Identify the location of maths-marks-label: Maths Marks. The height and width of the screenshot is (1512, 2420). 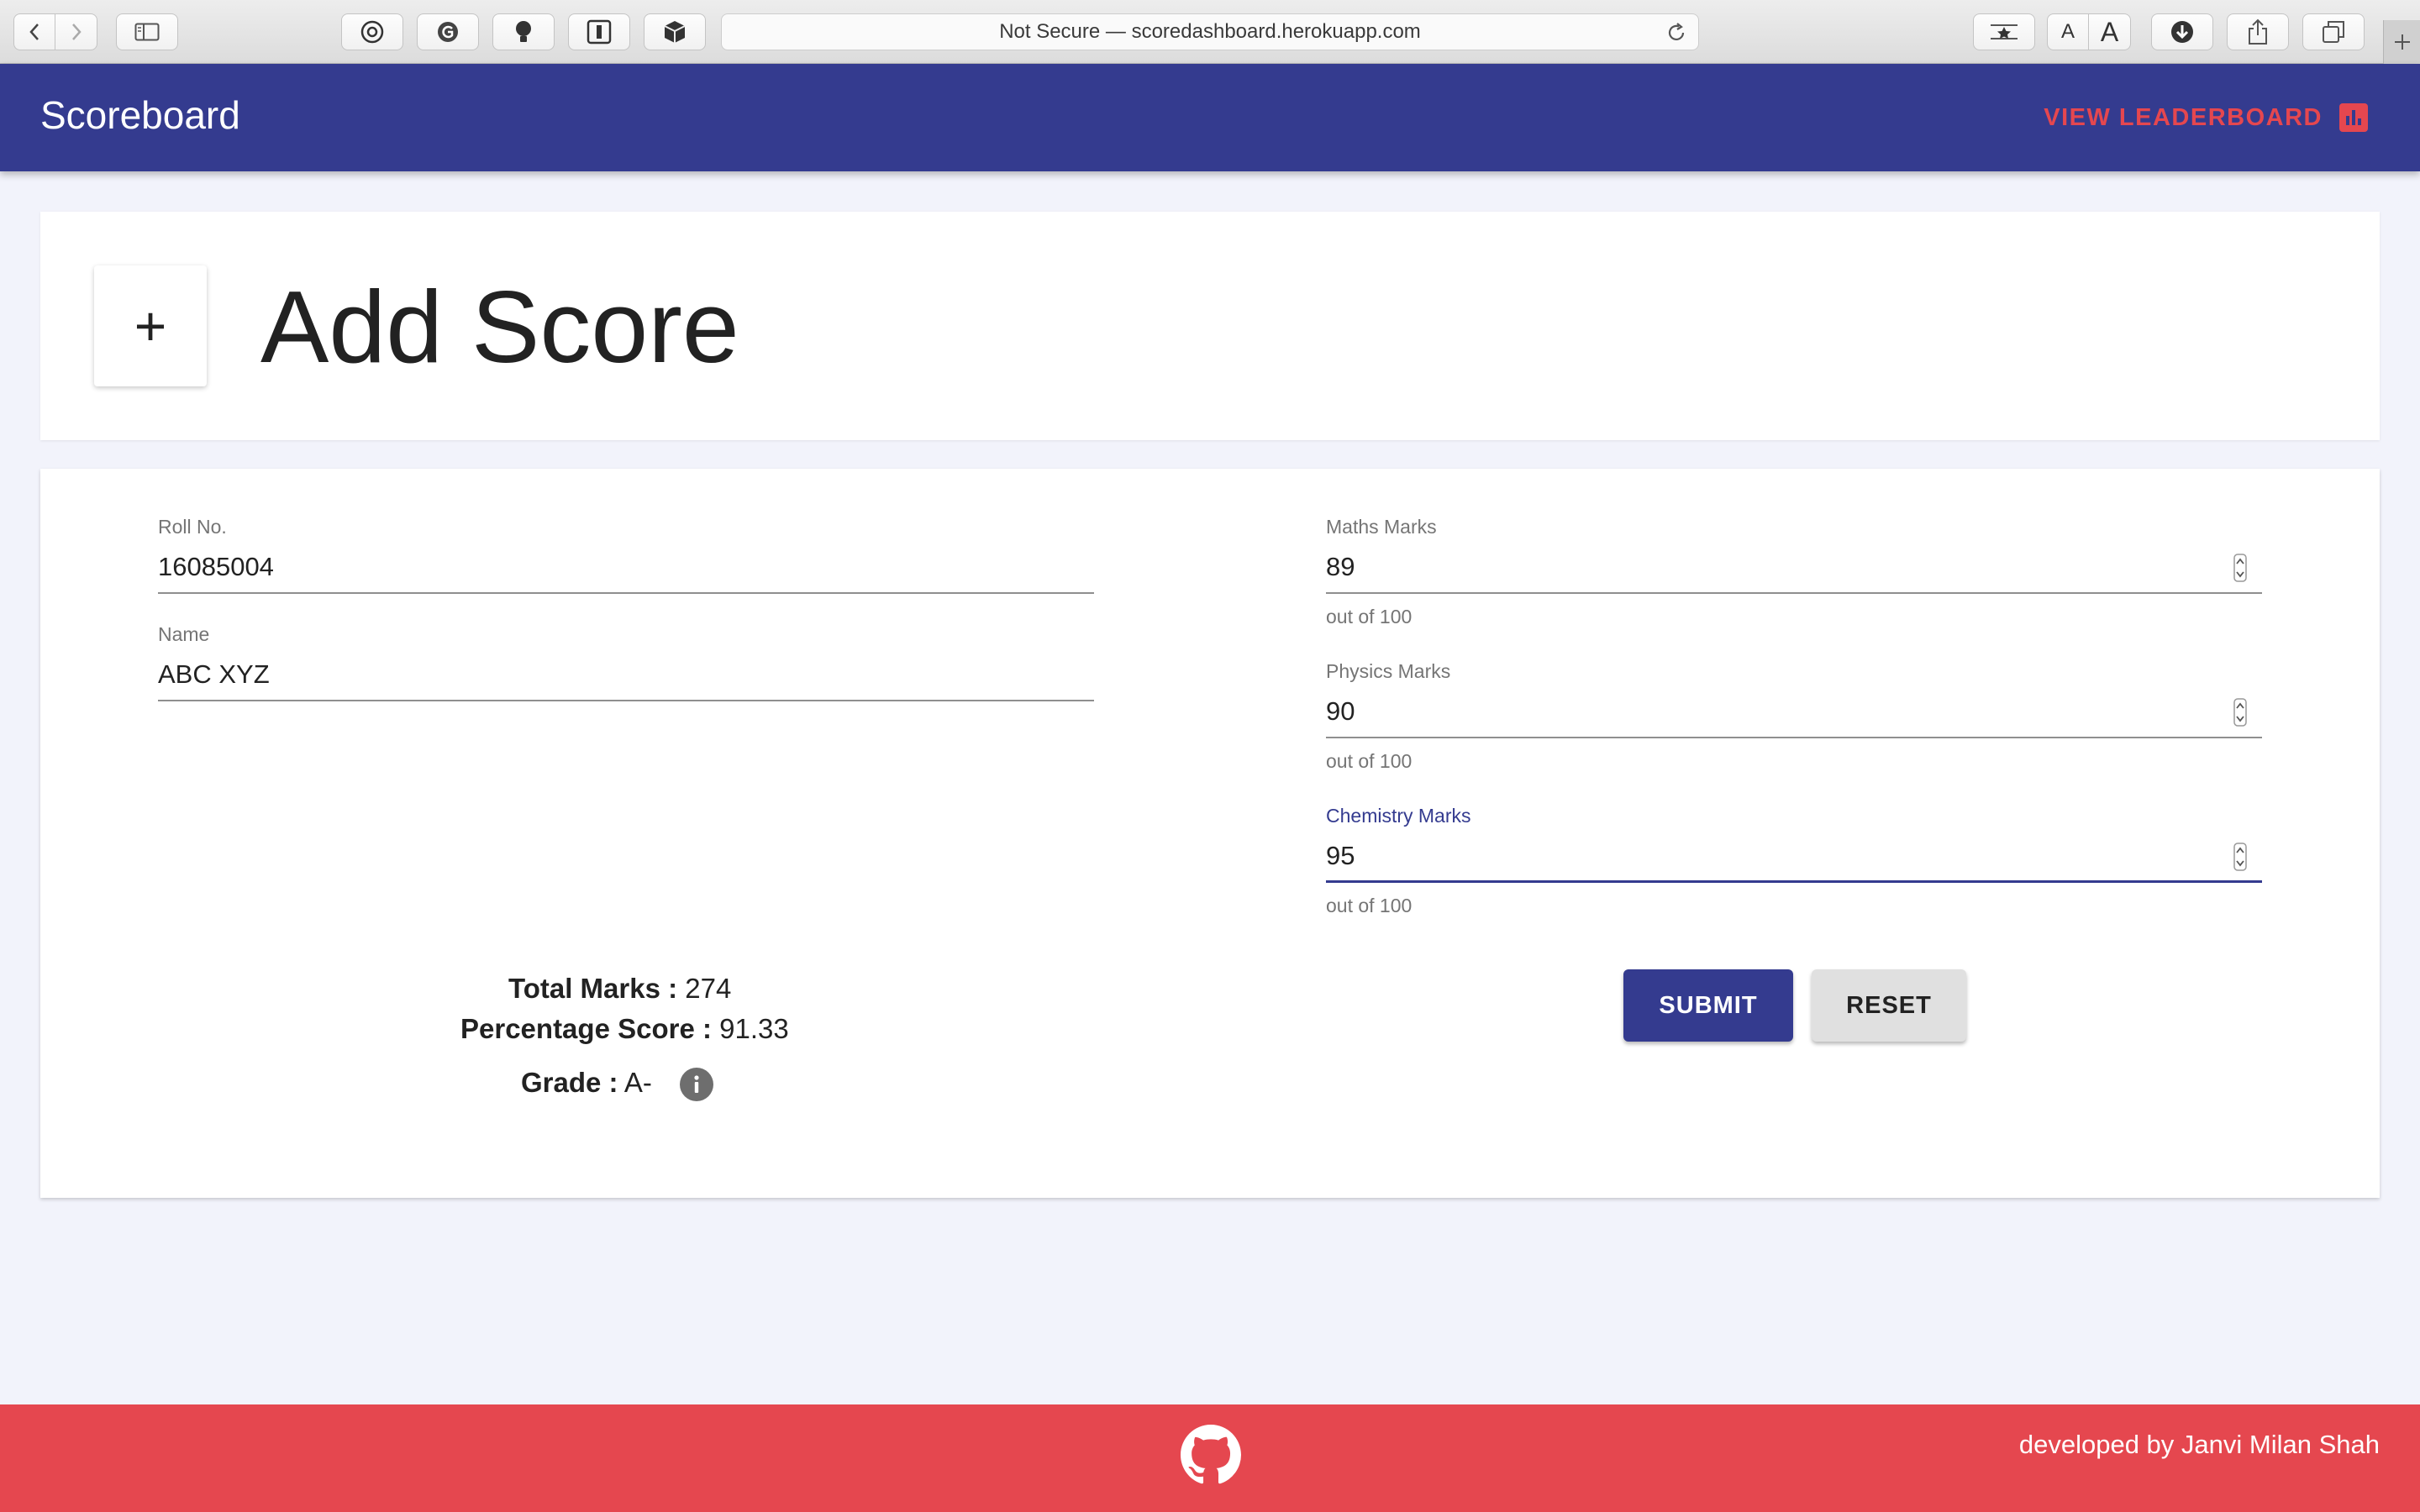
(1381, 527).